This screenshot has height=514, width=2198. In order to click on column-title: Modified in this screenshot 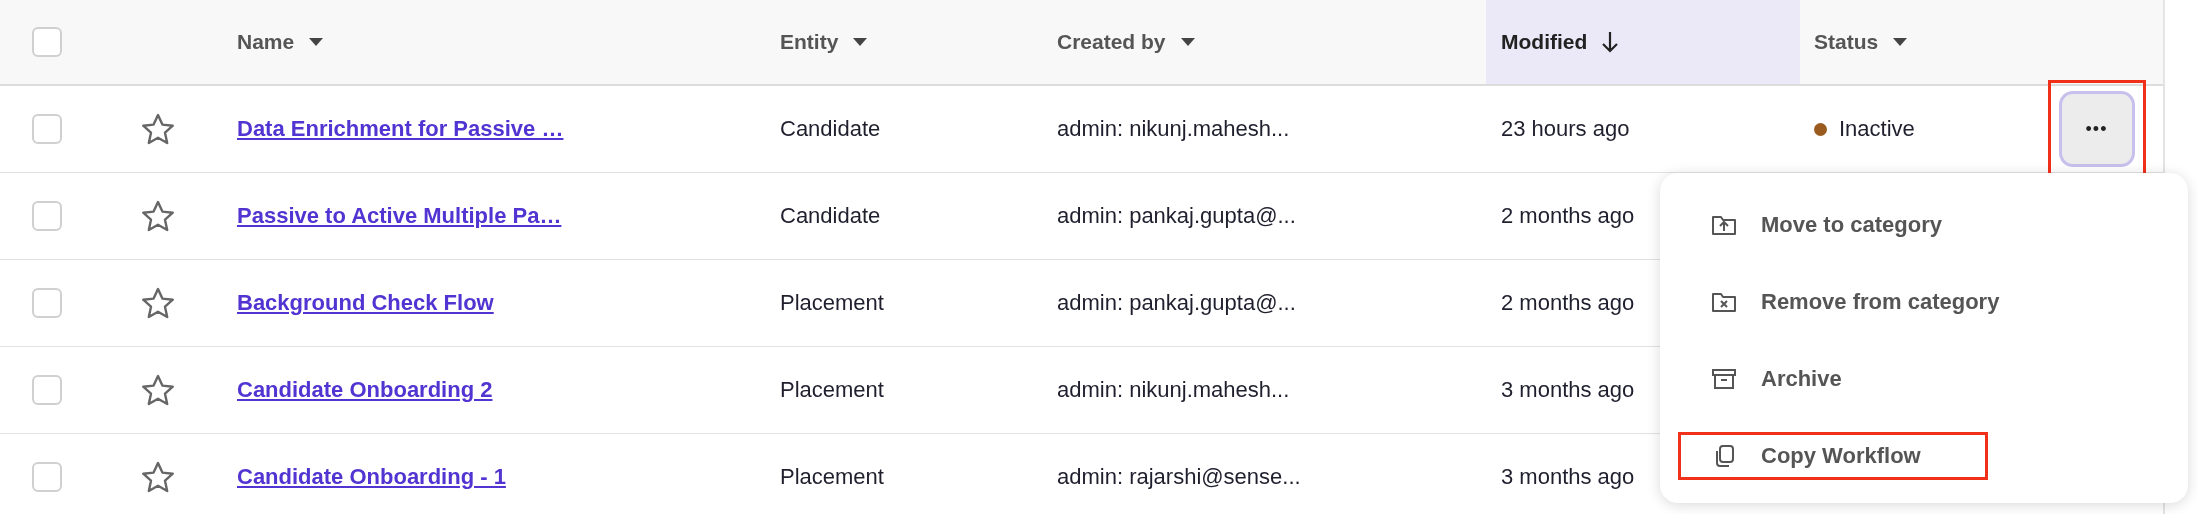, I will do `click(1544, 42)`.